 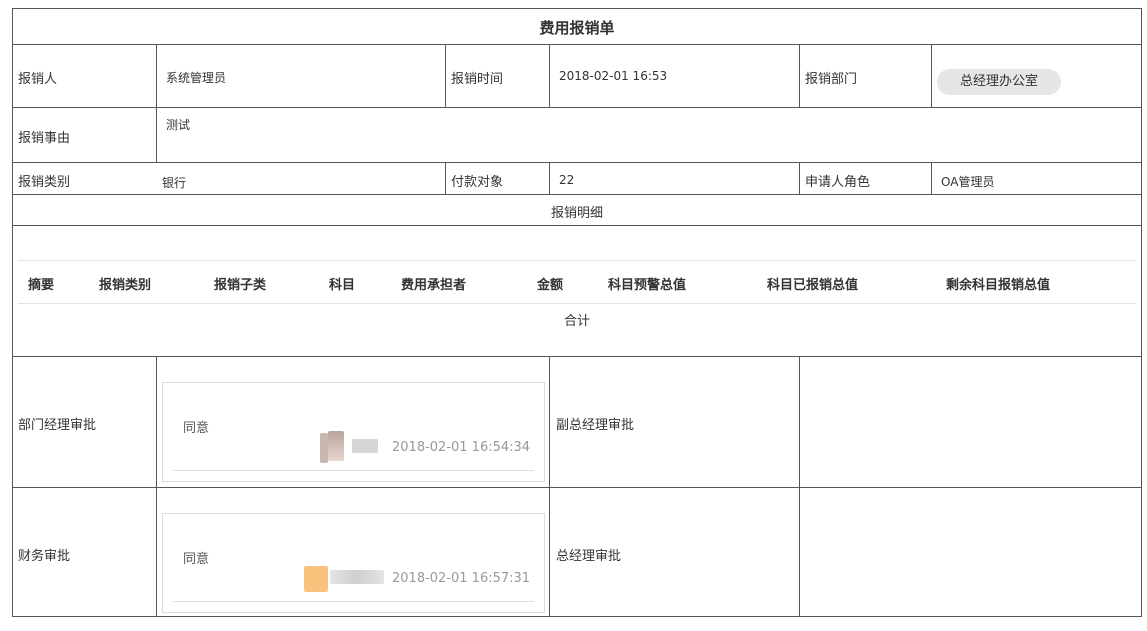 What do you see at coordinates (576, 321) in the screenshot?
I see `total-row-label: 合计` at bounding box center [576, 321].